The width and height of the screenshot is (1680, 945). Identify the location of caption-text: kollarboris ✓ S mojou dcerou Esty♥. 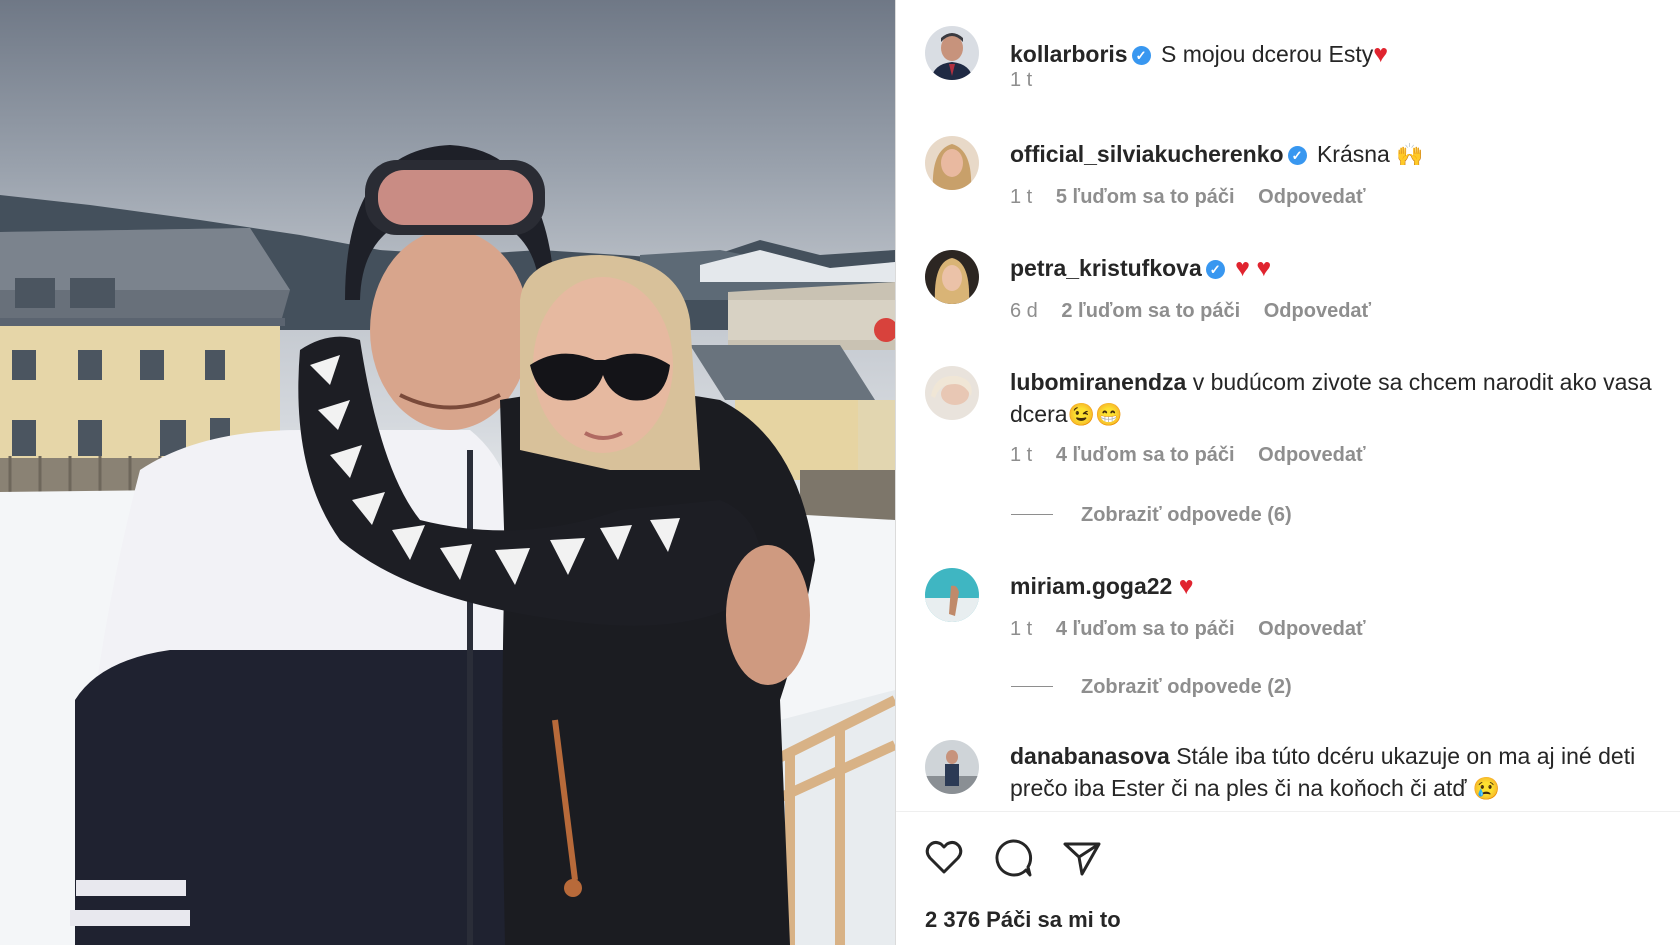
(1338, 54).